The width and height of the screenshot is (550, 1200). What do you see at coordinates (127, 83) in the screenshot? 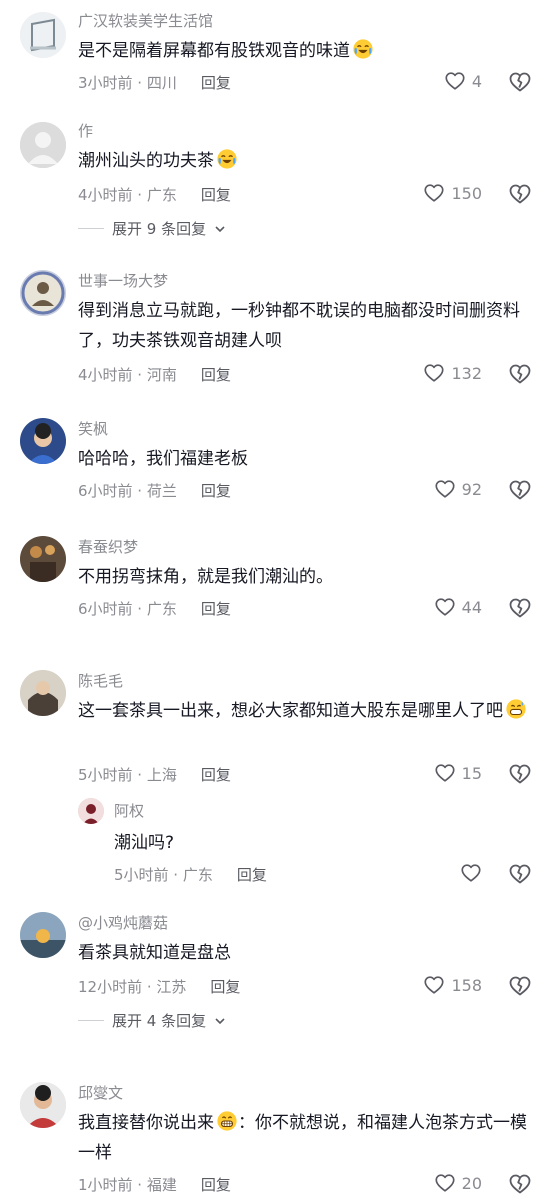
I see `timestamp-location: 3小时前 · 四川` at bounding box center [127, 83].